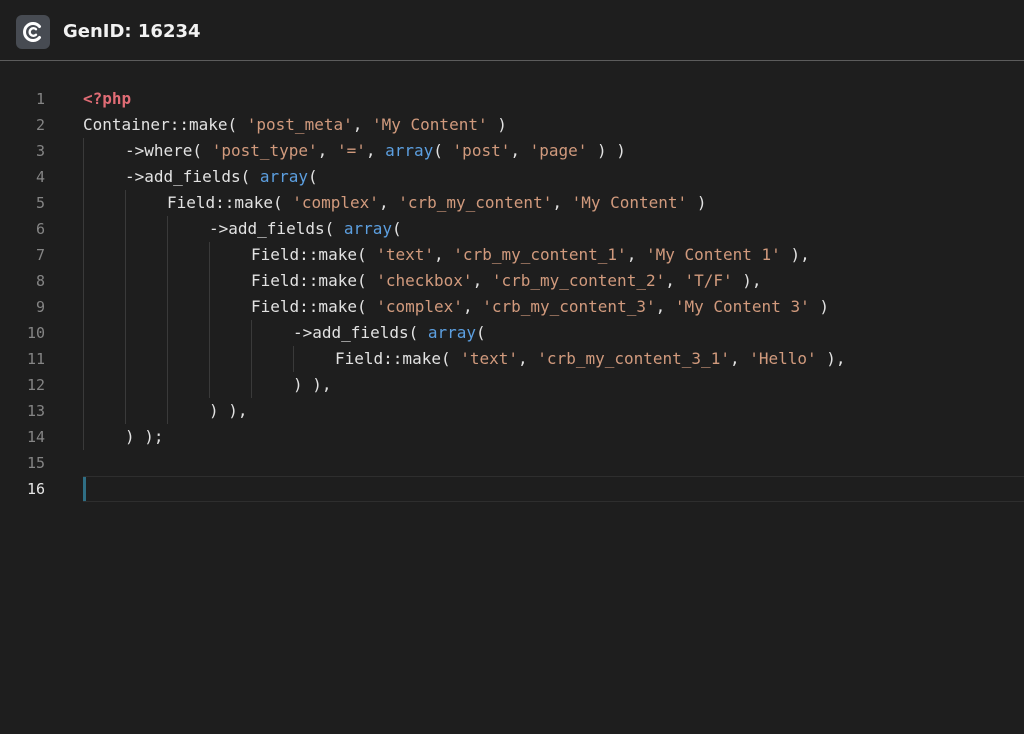 The height and width of the screenshot is (734, 1024). I want to click on line-number: 13, so click(35, 411).